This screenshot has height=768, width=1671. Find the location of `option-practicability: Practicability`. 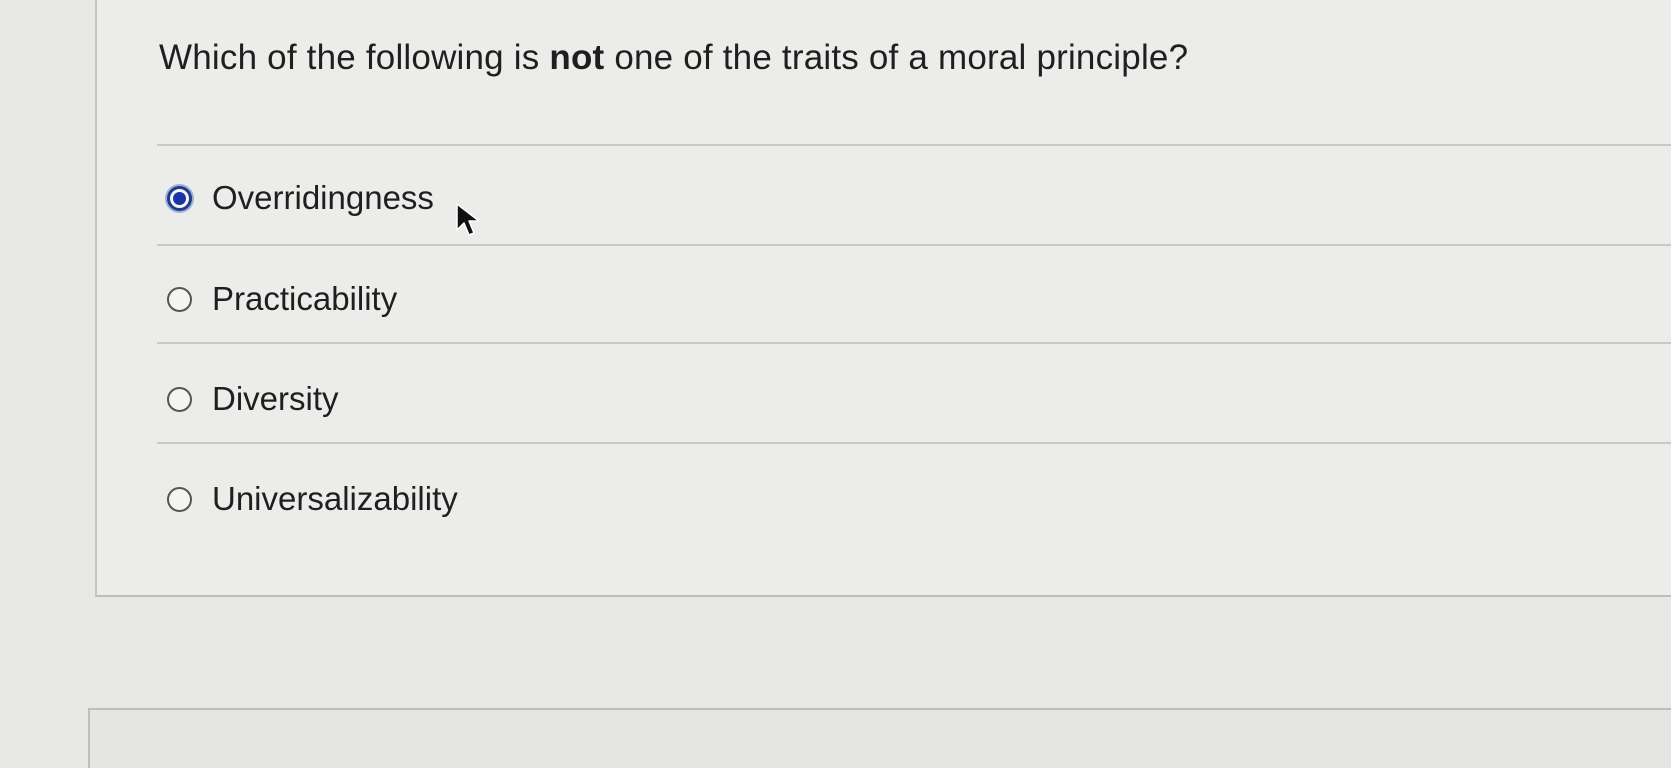

option-practicability: Practicability is located at coordinates (282, 299).